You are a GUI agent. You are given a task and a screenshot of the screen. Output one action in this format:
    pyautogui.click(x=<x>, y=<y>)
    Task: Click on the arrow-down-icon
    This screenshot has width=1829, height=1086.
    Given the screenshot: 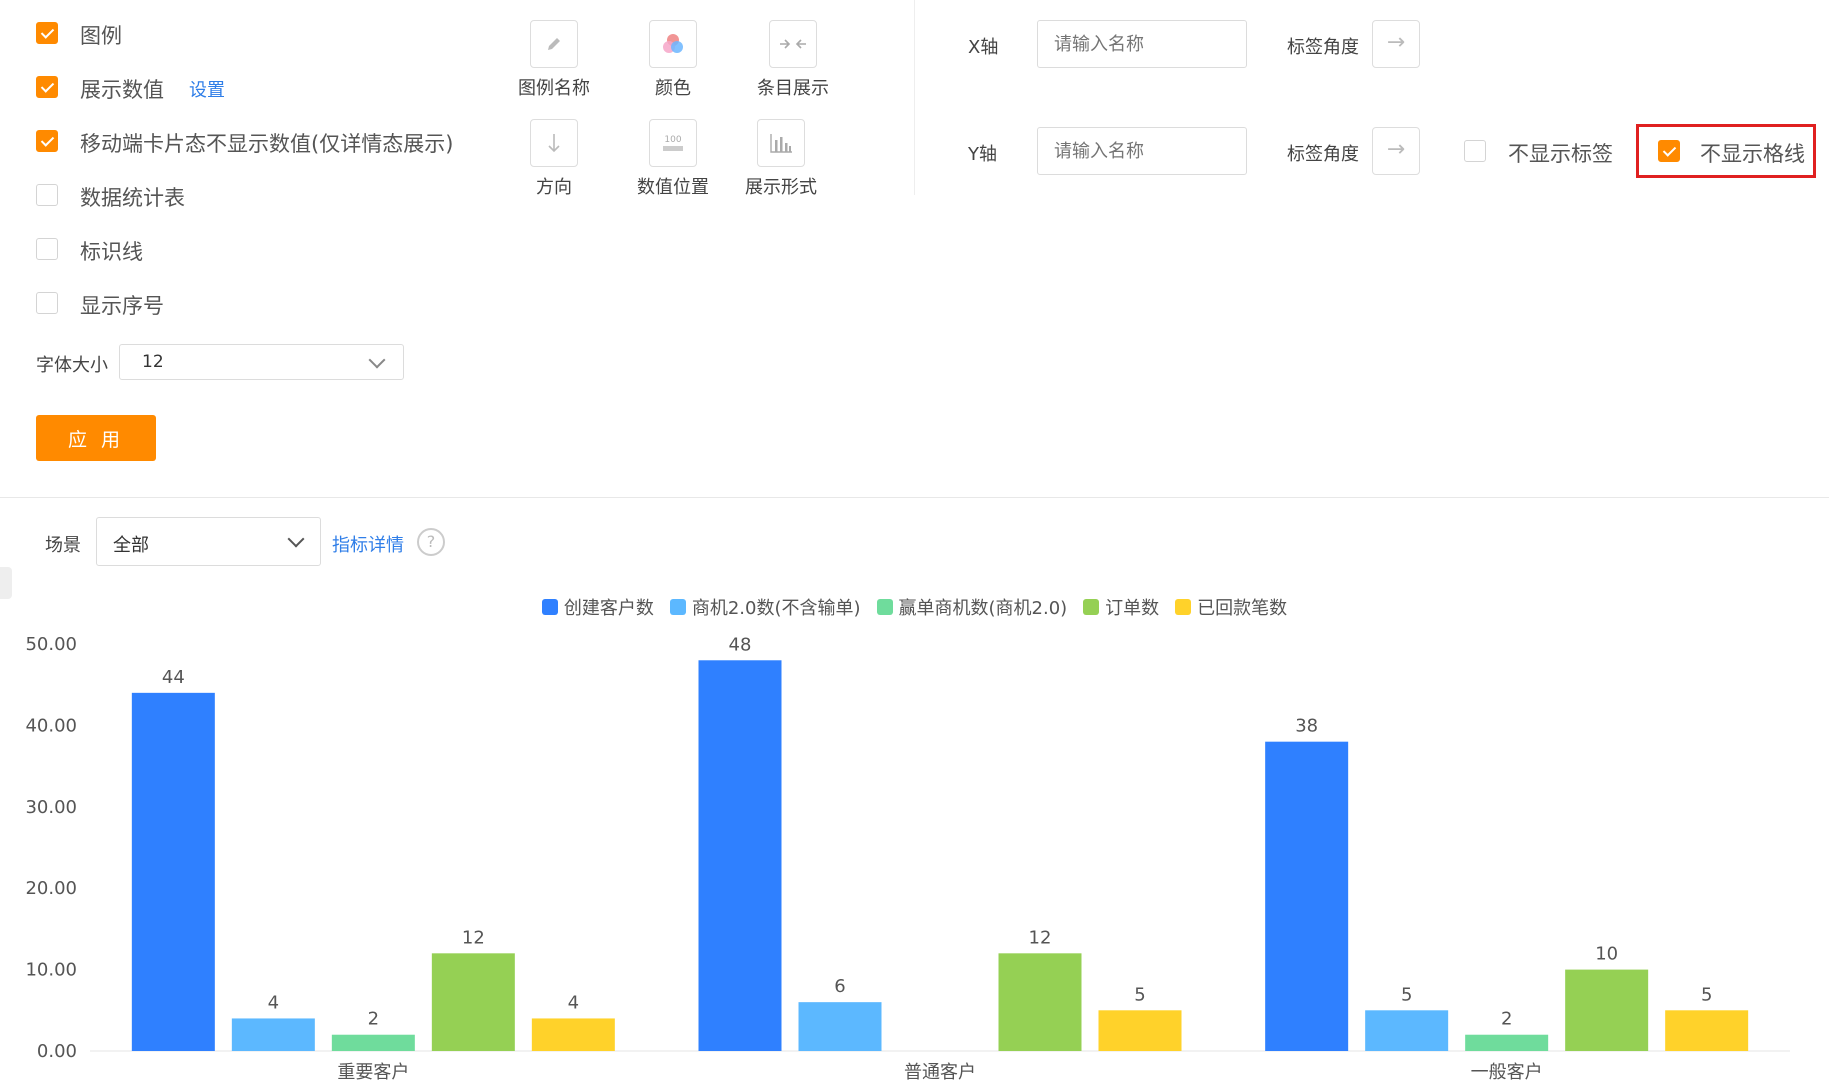 What is the action you would take?
    pyautogui.click(x=554, y=143)
    